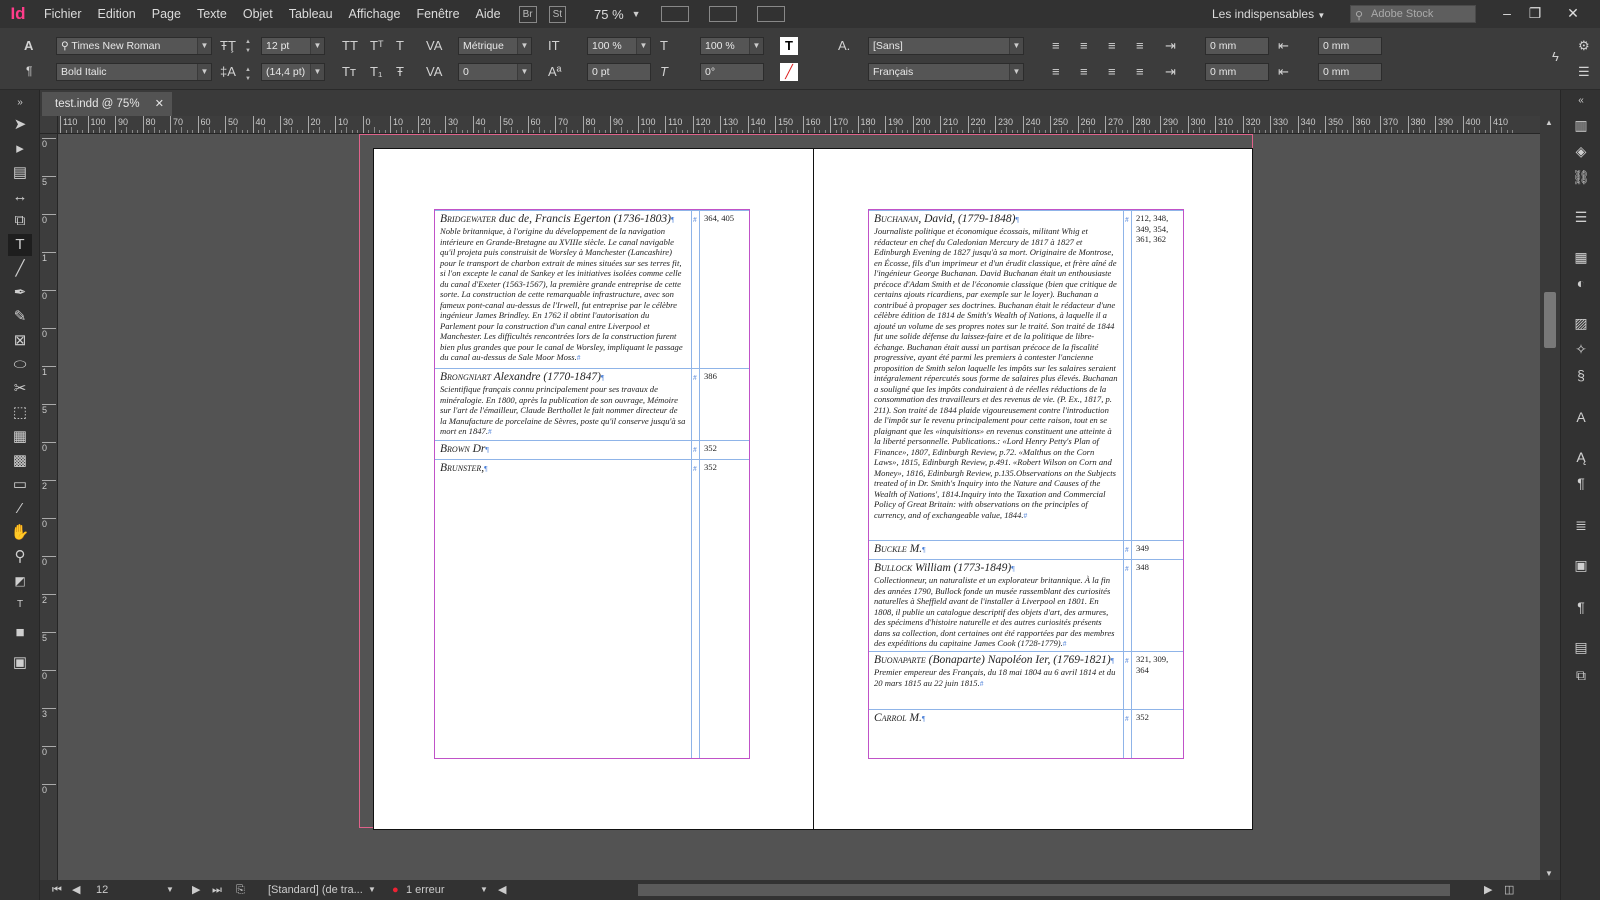 The width and height of the screenshot is (1600, 900). Describe the element at coordinates (400, 72) in the screenshot. I see `strikethrough-icon: Ŧ` at that location.